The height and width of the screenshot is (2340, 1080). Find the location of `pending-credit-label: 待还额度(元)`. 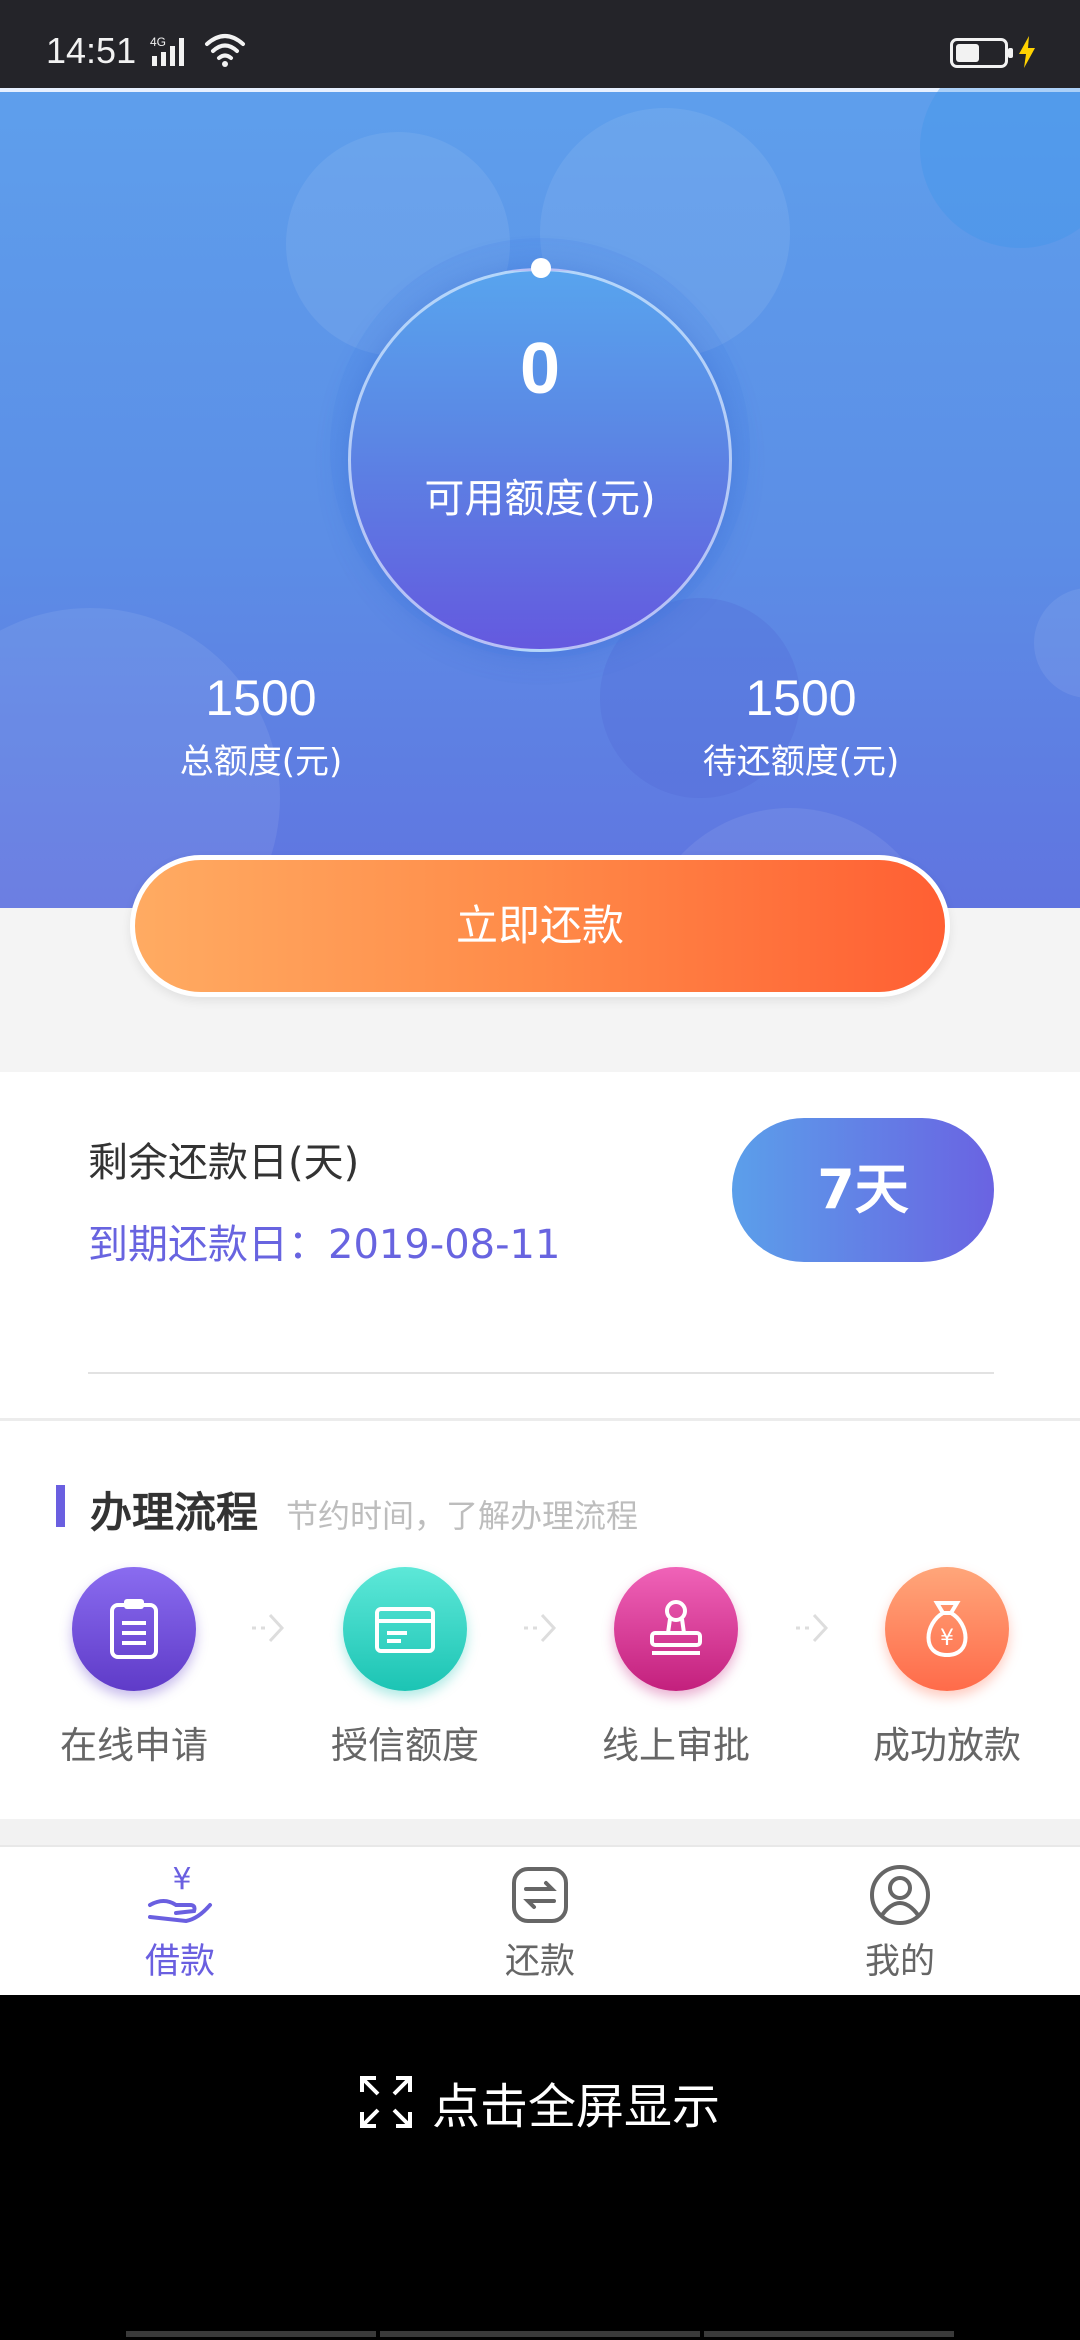

pending-credit-label: 待还额度(元) is located at coordinates (801, 762).